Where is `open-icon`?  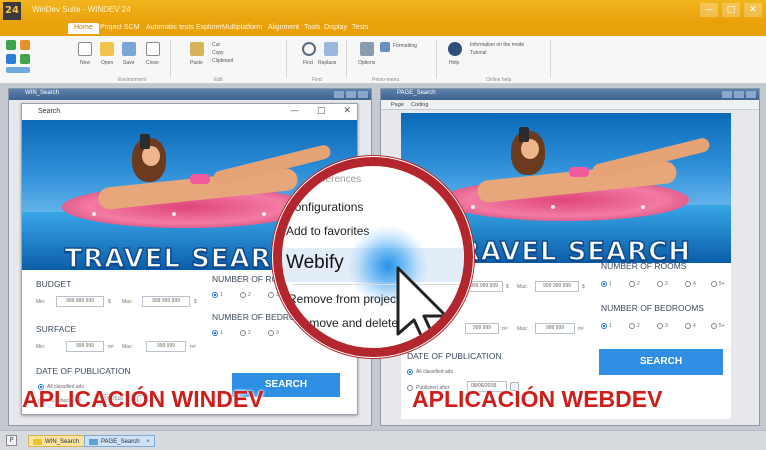
open-icon is located at coordinates (107, 49).